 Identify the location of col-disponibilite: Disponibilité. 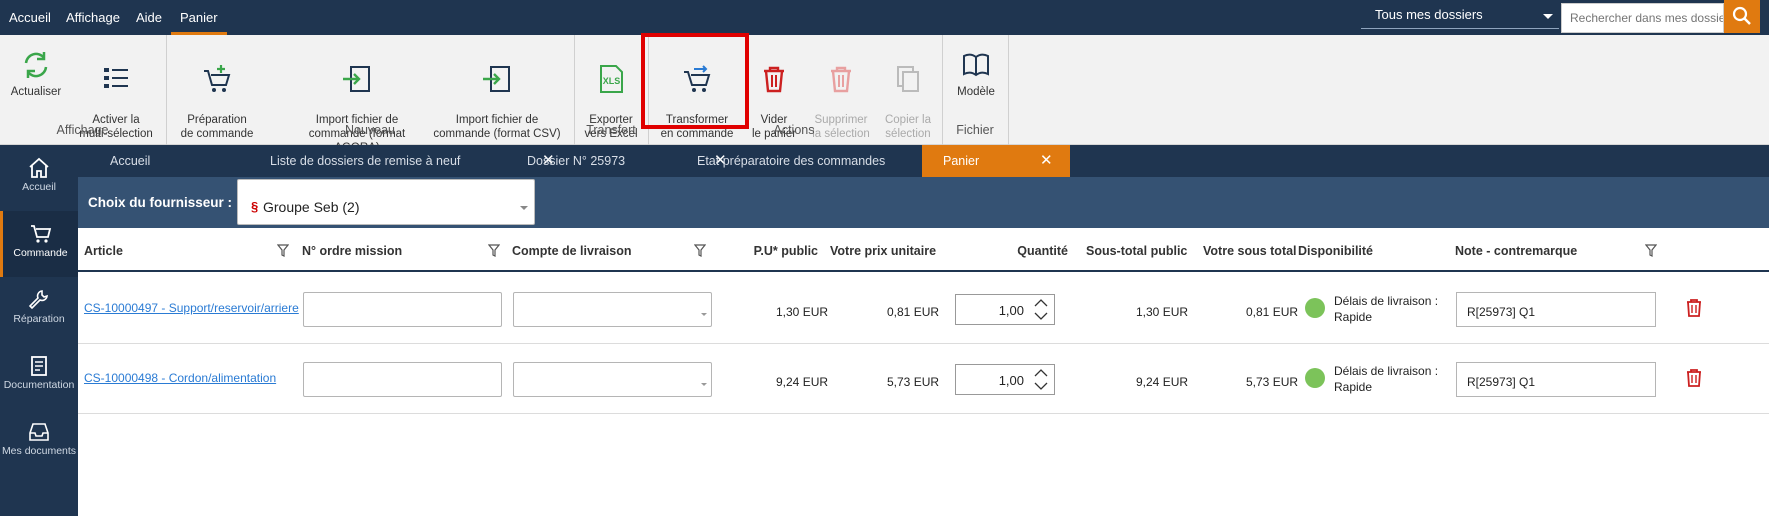
(1335, 251).